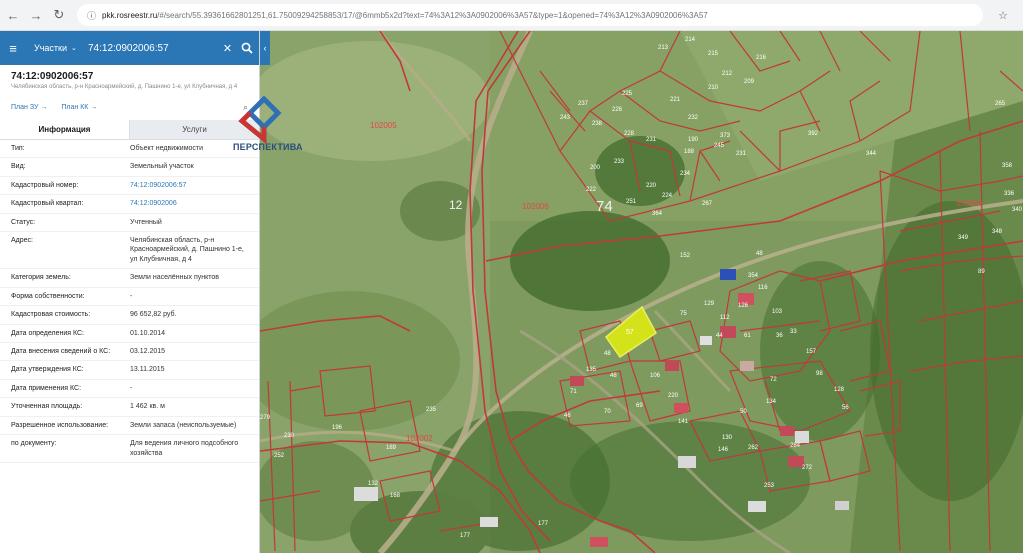  I want to click on parcel-number-label: 213, so click(663, 48).